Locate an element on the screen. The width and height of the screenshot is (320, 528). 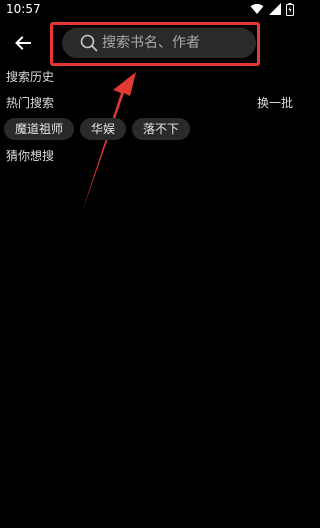
hot-tag-2: 华娱 is located at coordinates (103, 129).